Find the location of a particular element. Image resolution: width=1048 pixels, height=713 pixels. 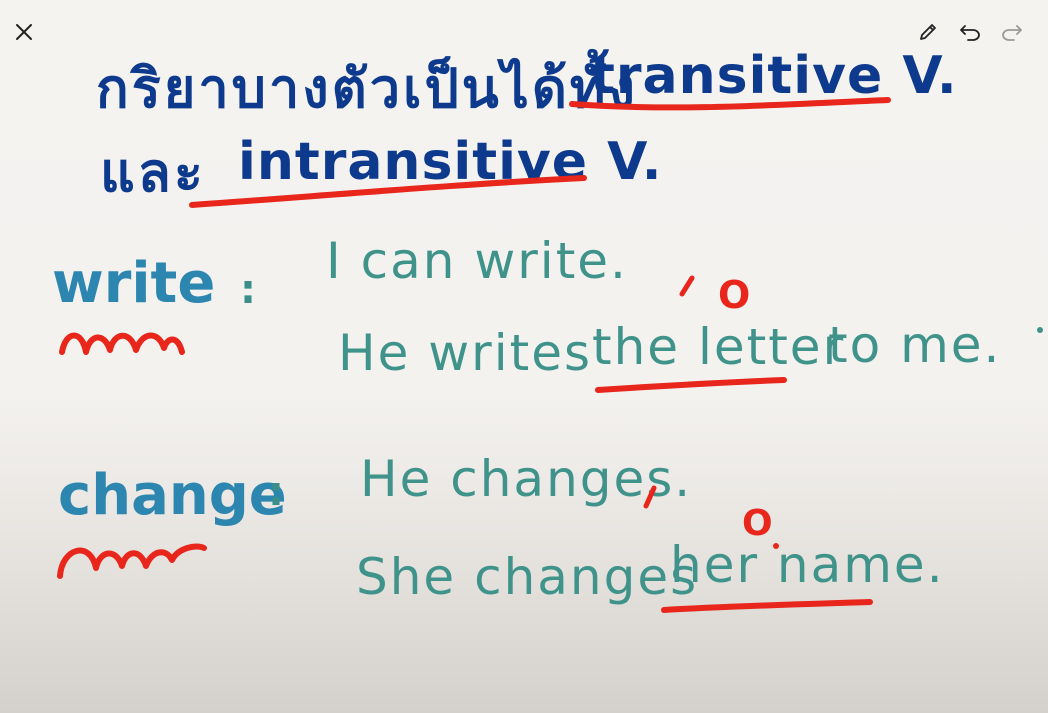

example-word-change: change is located at coordinates (172, 495).